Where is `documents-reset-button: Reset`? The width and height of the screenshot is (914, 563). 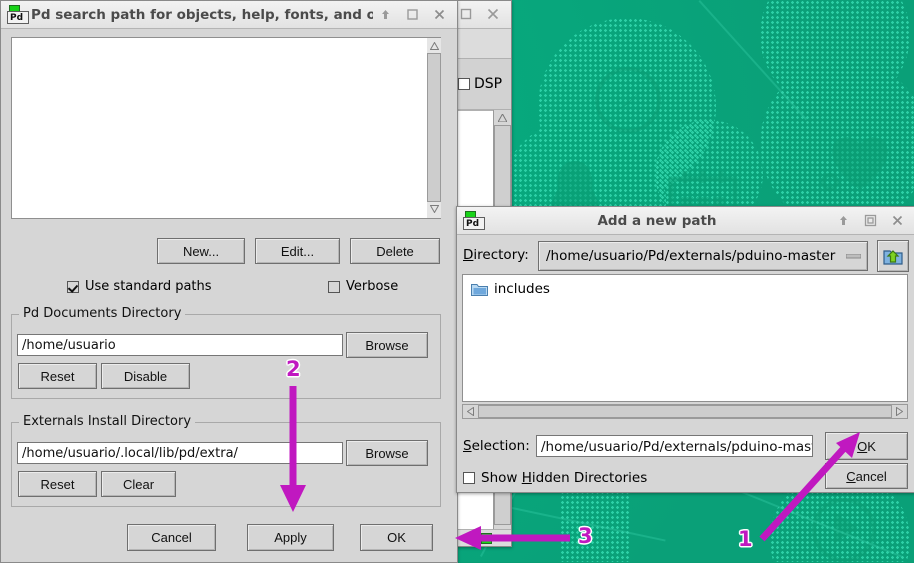
documents-reset-button: Reset is located at coordinates (57, 376).